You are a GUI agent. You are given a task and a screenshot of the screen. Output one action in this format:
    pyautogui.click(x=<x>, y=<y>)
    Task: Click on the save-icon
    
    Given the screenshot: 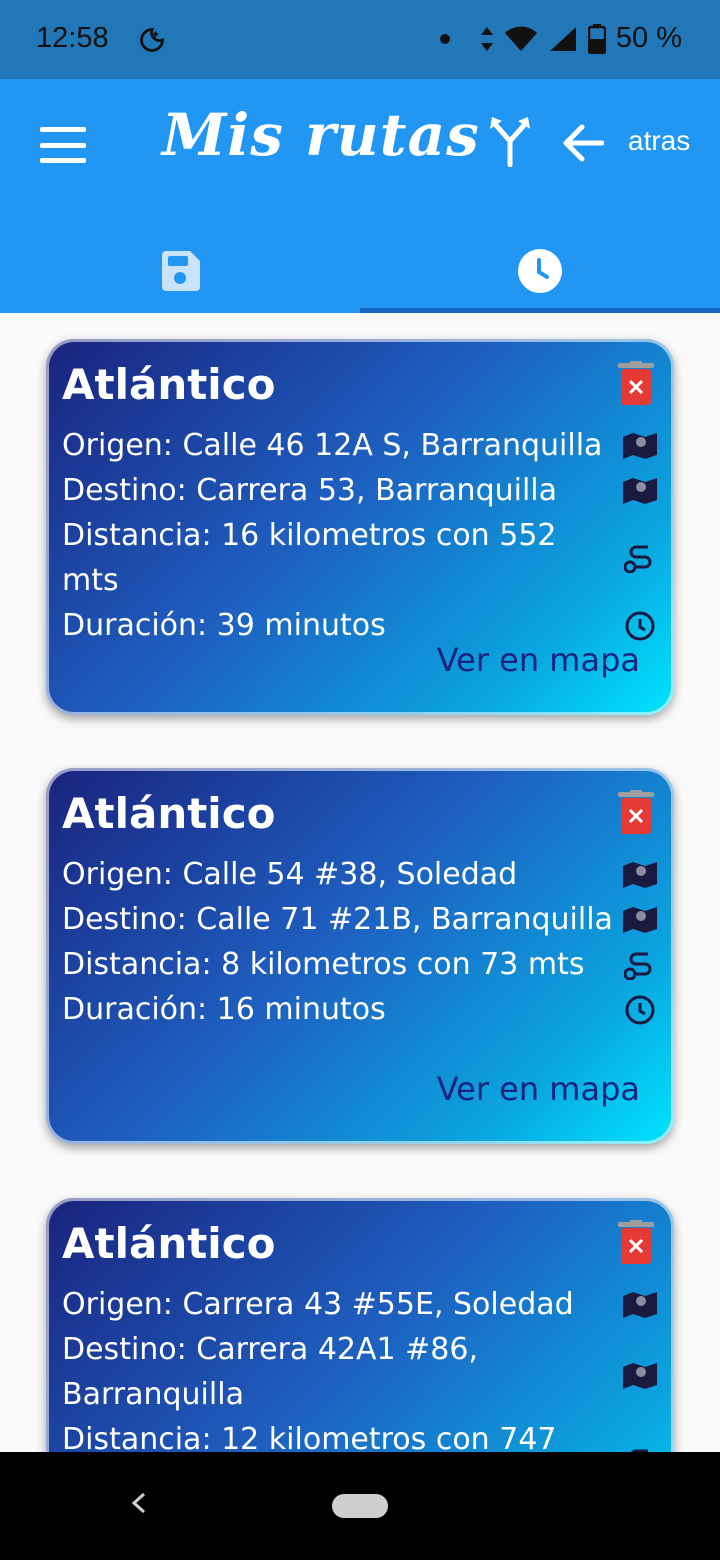 What is the action you would take?
    pyautogui.click(x=181, y=271)
    